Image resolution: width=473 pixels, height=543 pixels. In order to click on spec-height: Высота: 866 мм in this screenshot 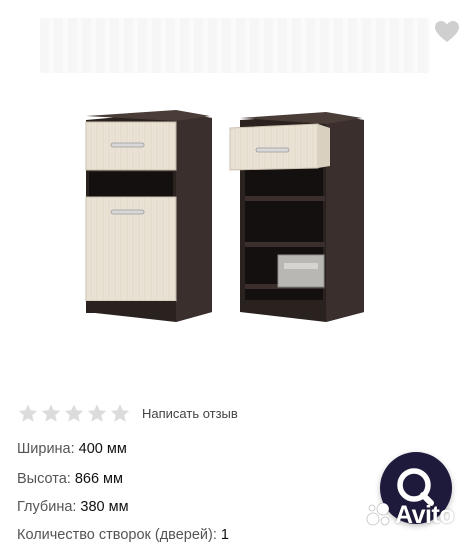, I will do `click(70, 479)`.